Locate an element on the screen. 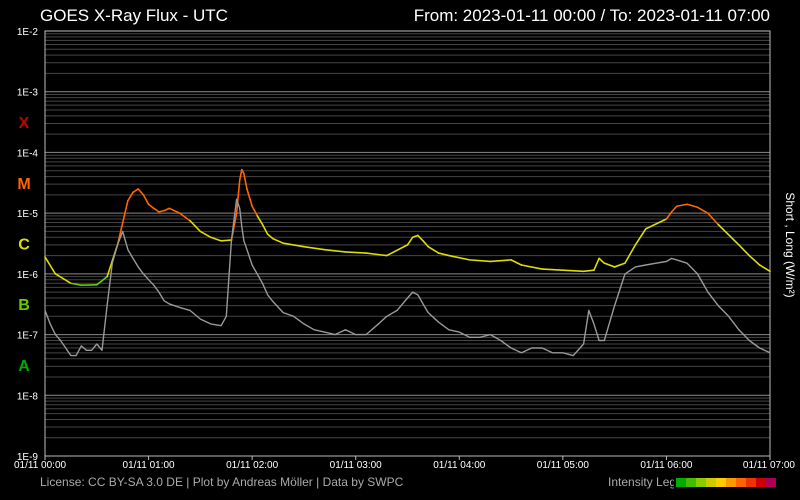 This screenshot has width=800, height=500. flare-class-b: B is located at coordinates (24, 305).